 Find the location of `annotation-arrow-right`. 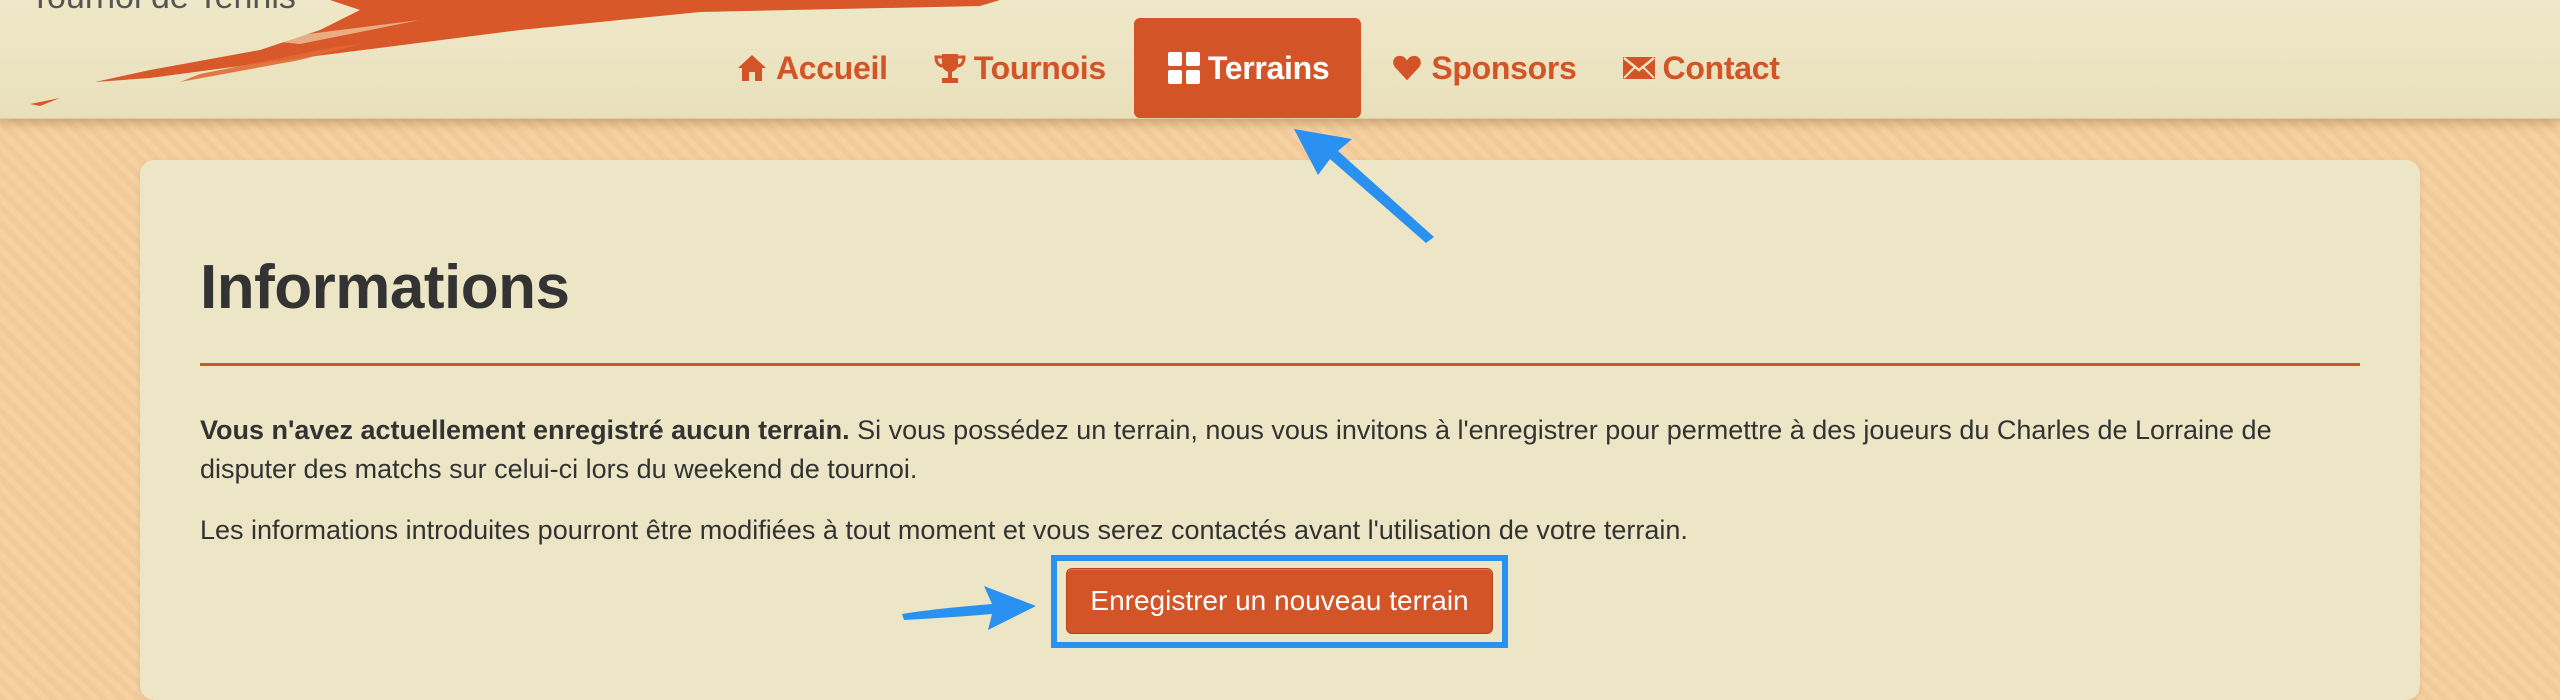

annotation-arrow-right is located at coordinates (969, 608).